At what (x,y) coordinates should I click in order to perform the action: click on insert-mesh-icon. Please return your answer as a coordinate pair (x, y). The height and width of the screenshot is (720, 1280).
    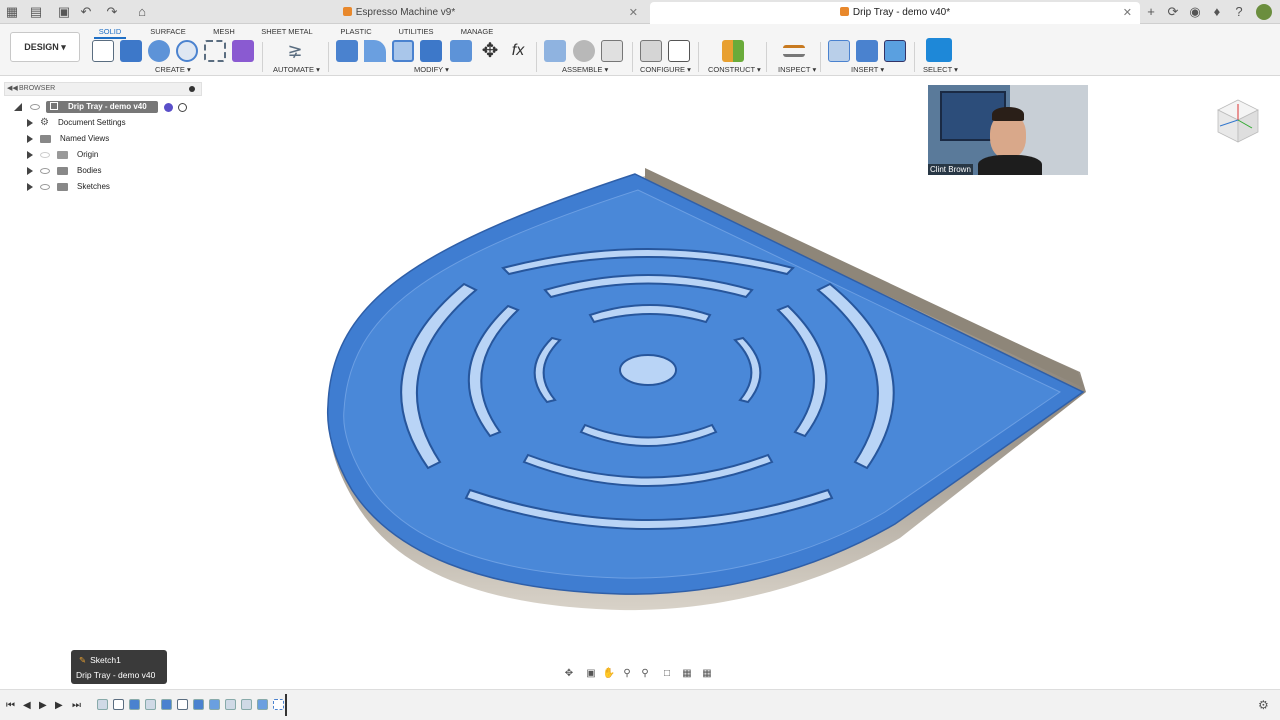
    Looking at the image, I should click on (867, 51).